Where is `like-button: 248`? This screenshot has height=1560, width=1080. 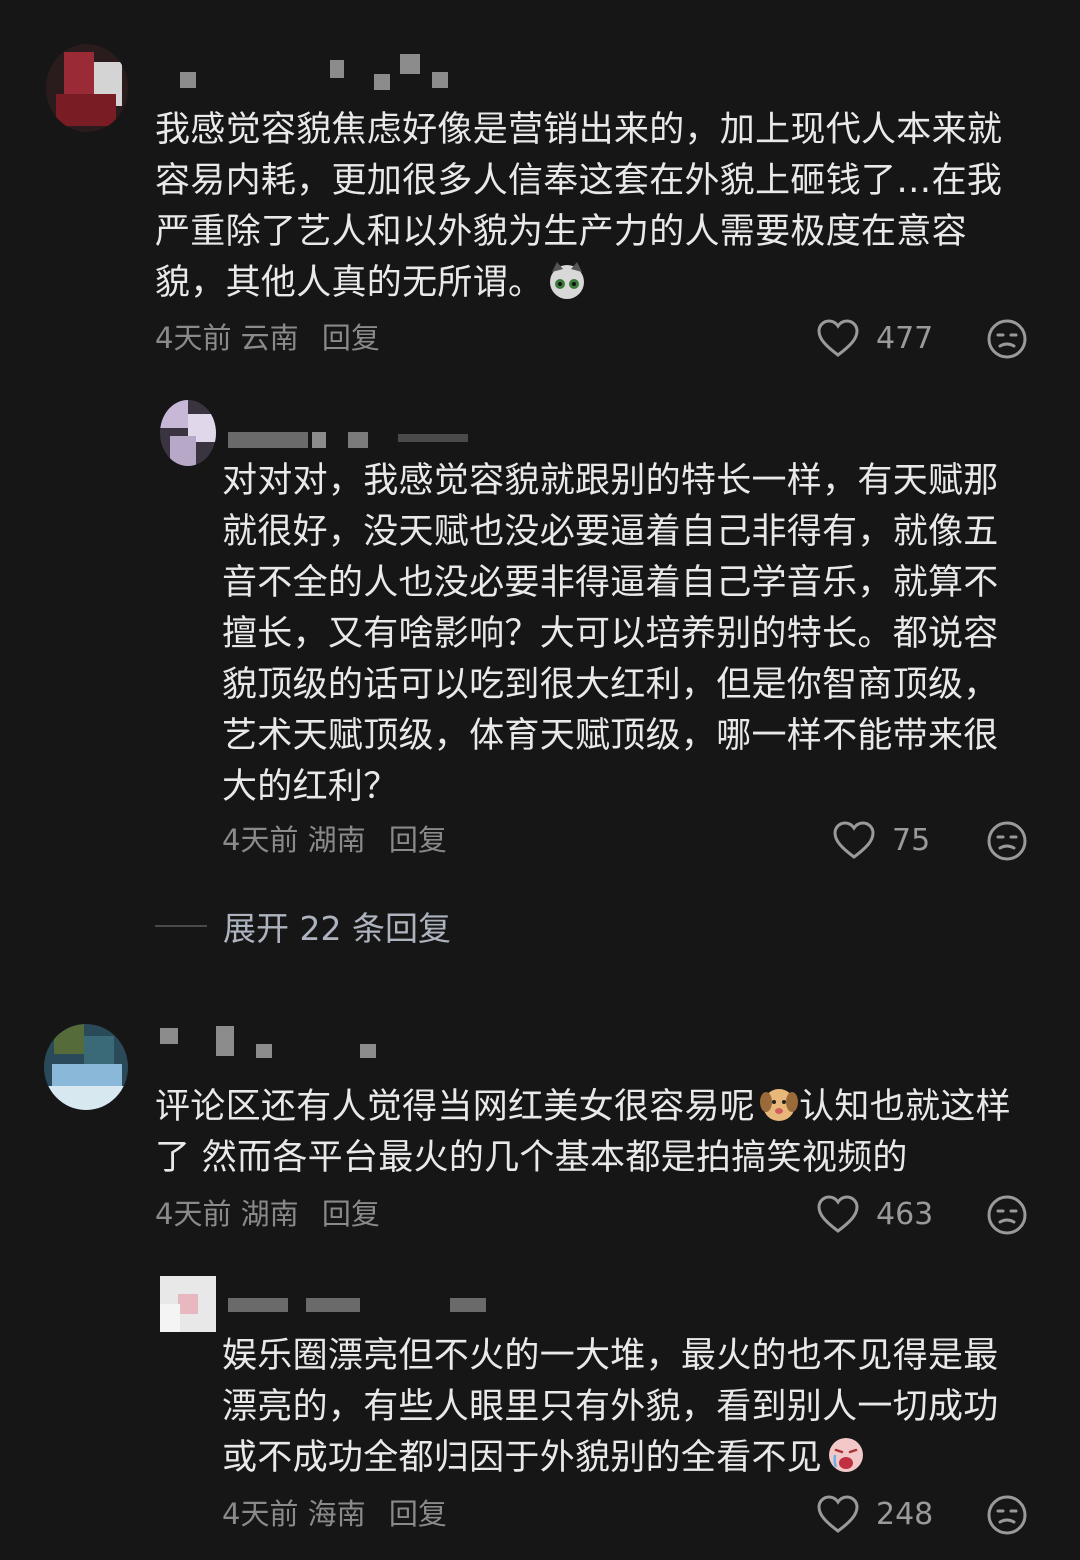
like-button: 248 is located at coordinates (874, 1514).